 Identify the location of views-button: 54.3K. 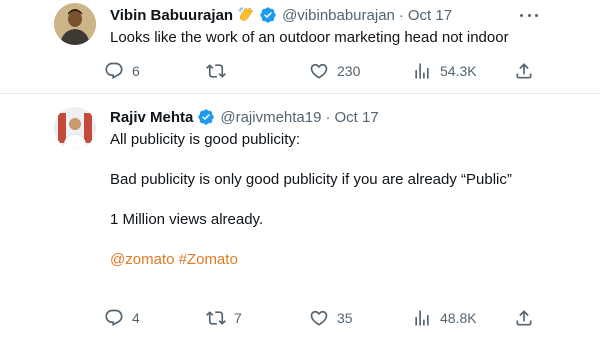
(444, 71).